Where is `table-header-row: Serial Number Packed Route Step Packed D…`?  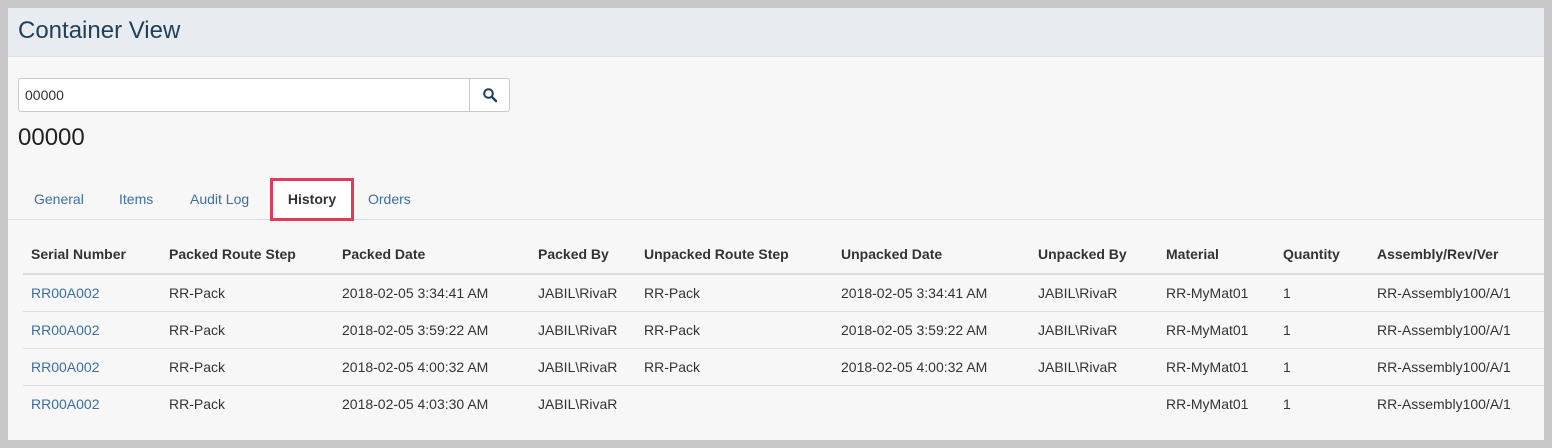 table-header-row: Serial Number Packed Route Step Packed D… is located at coordinates (783, 255).